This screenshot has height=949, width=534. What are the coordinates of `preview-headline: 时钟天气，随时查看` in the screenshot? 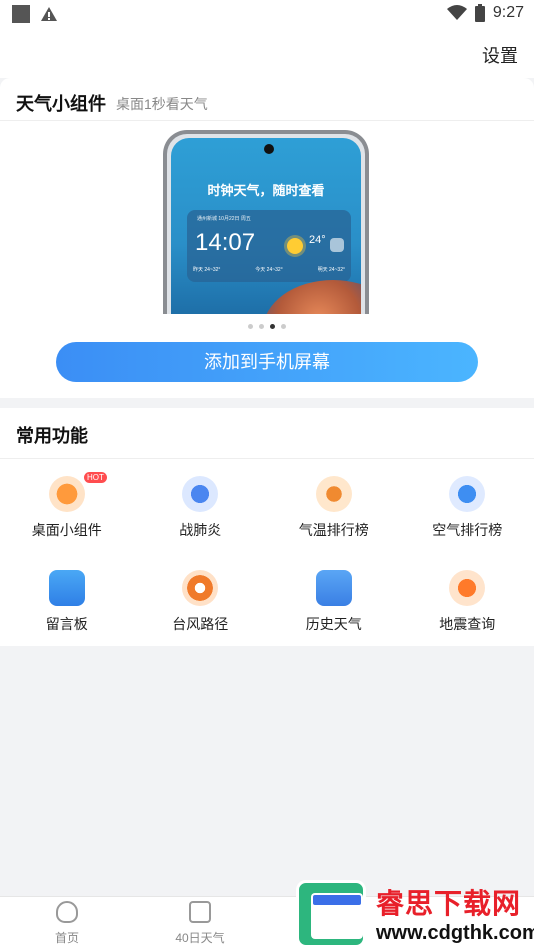 It's located at (266, 190).